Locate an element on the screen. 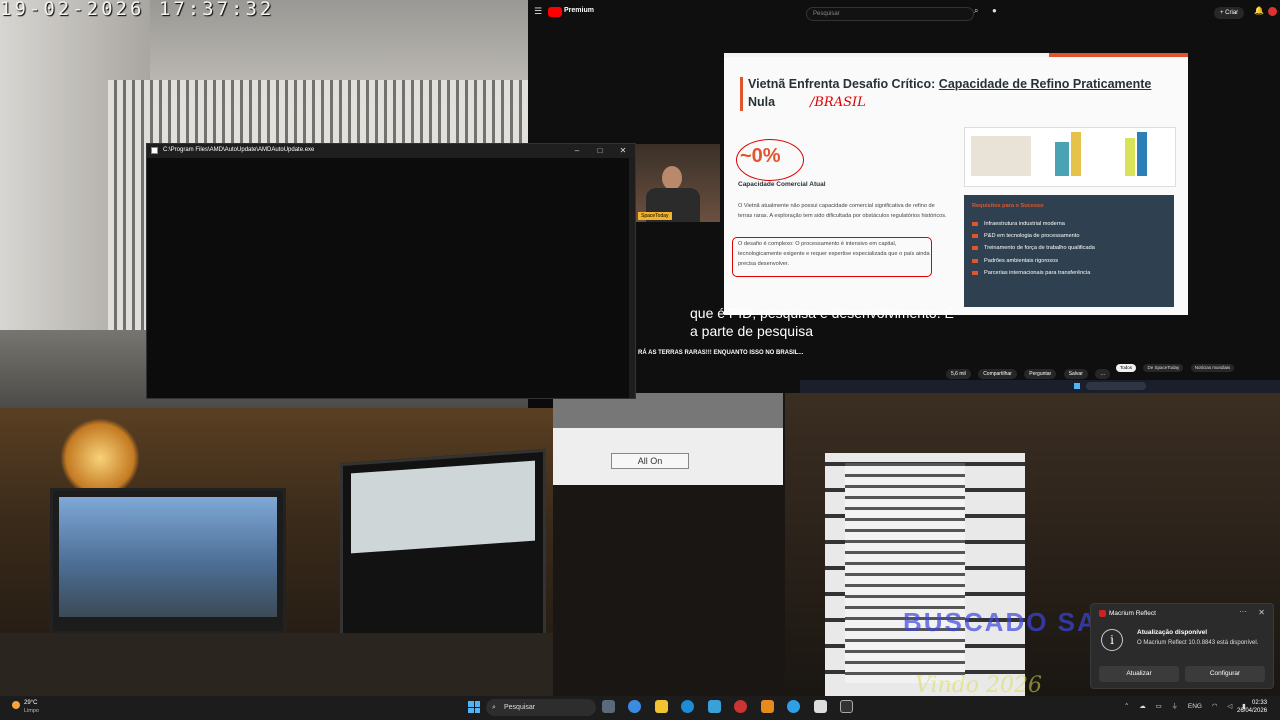  chip-all: Todos is located at coordinates (1126, 368).